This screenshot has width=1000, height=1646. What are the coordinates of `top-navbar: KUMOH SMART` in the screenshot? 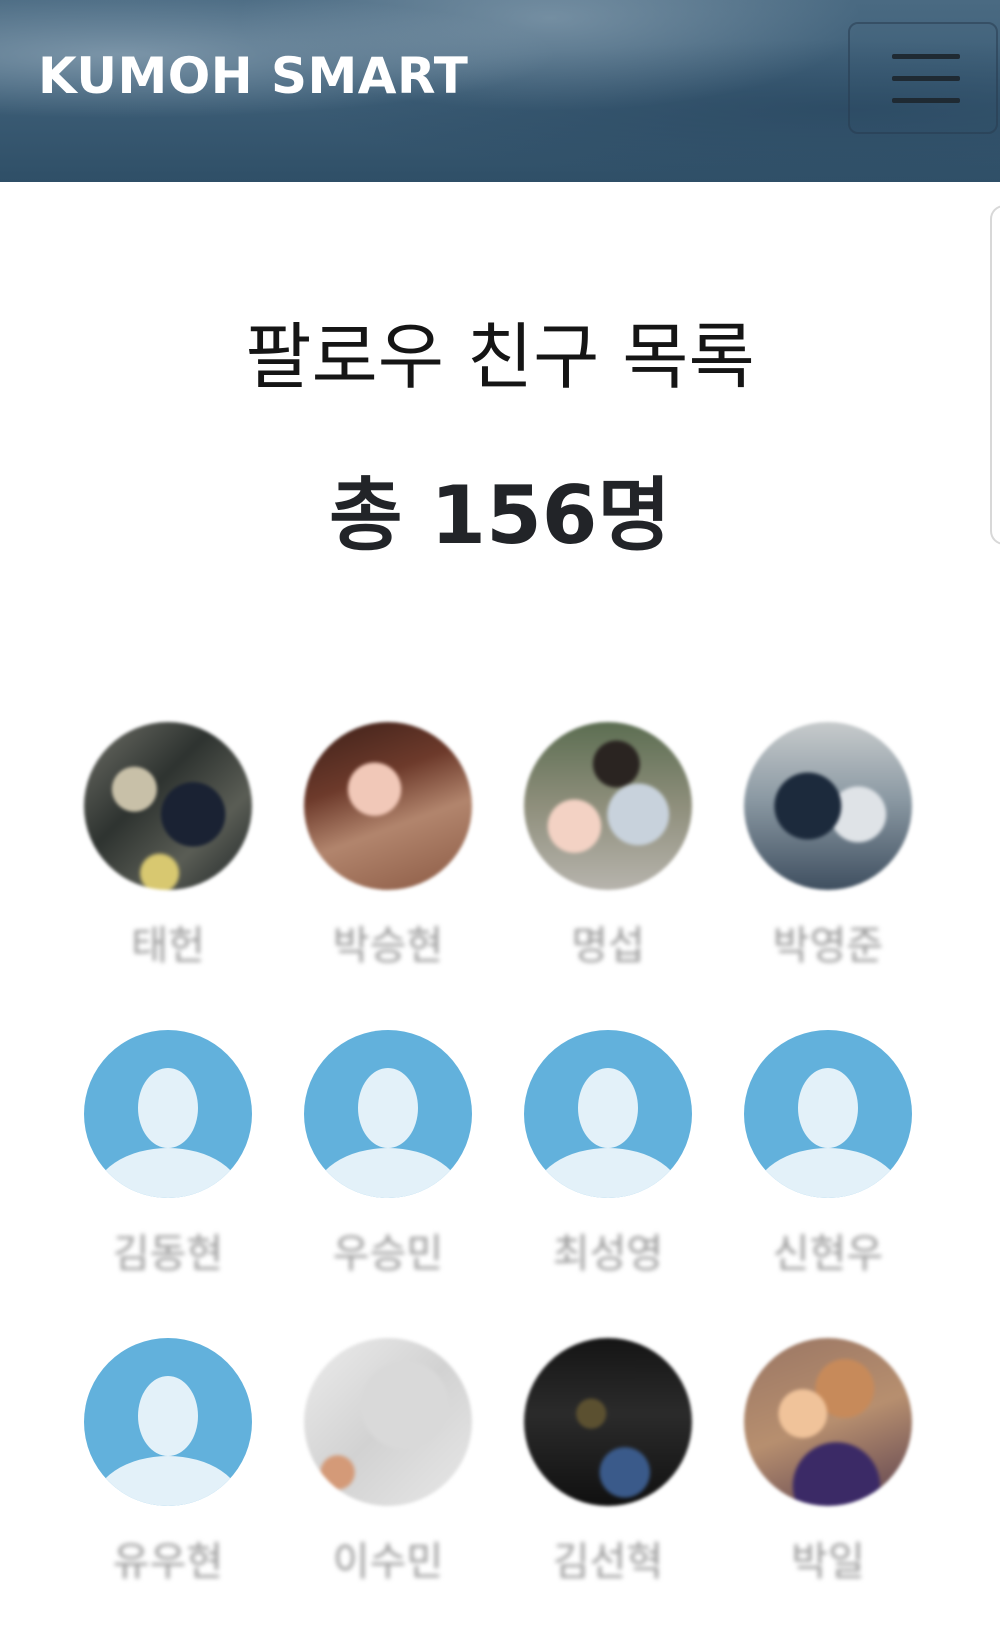 It's located at (500, 91).